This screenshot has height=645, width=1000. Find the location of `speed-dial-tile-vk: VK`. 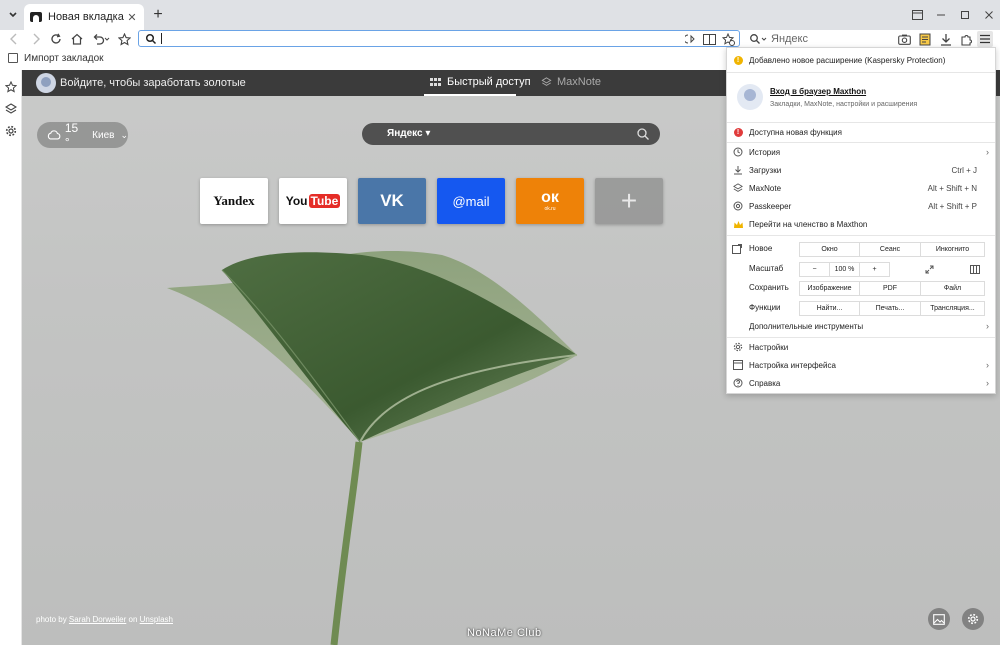

speed-dial-tile-vk: VK is located at coordinates (392, 201).